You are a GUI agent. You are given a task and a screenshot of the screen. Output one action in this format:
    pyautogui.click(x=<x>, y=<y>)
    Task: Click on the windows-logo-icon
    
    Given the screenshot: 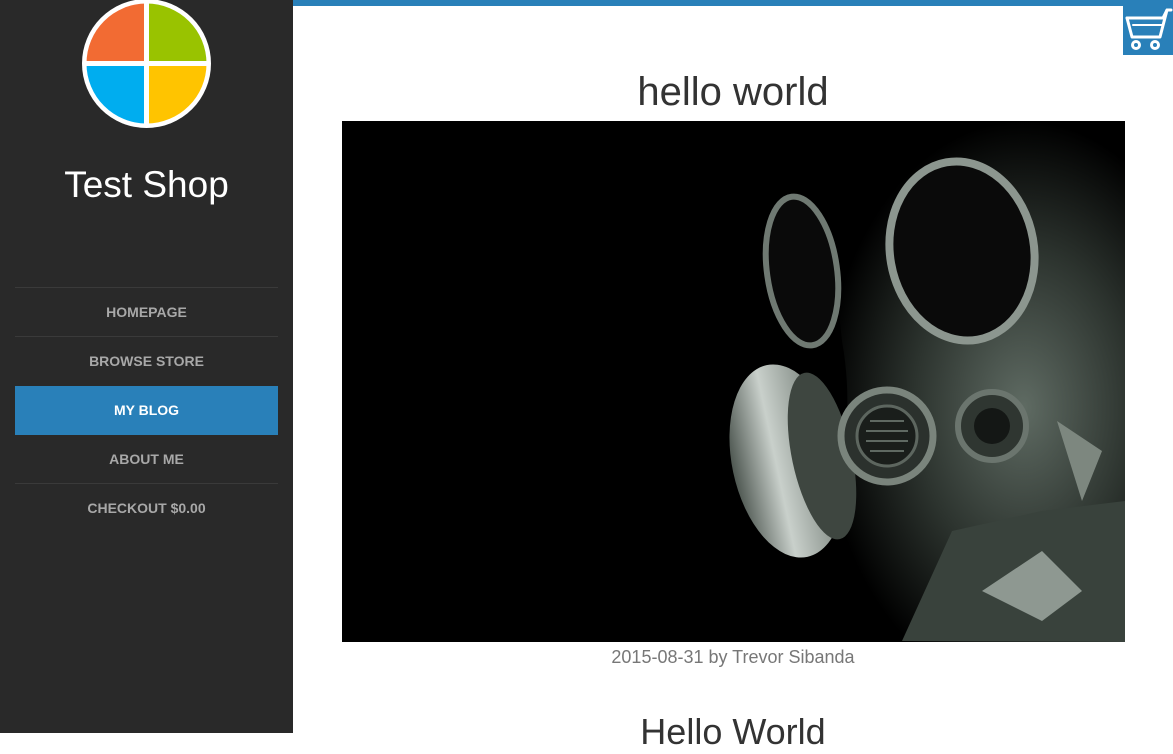 What is the action you would take?
    pyautogui.click(x=146, y=63)
    